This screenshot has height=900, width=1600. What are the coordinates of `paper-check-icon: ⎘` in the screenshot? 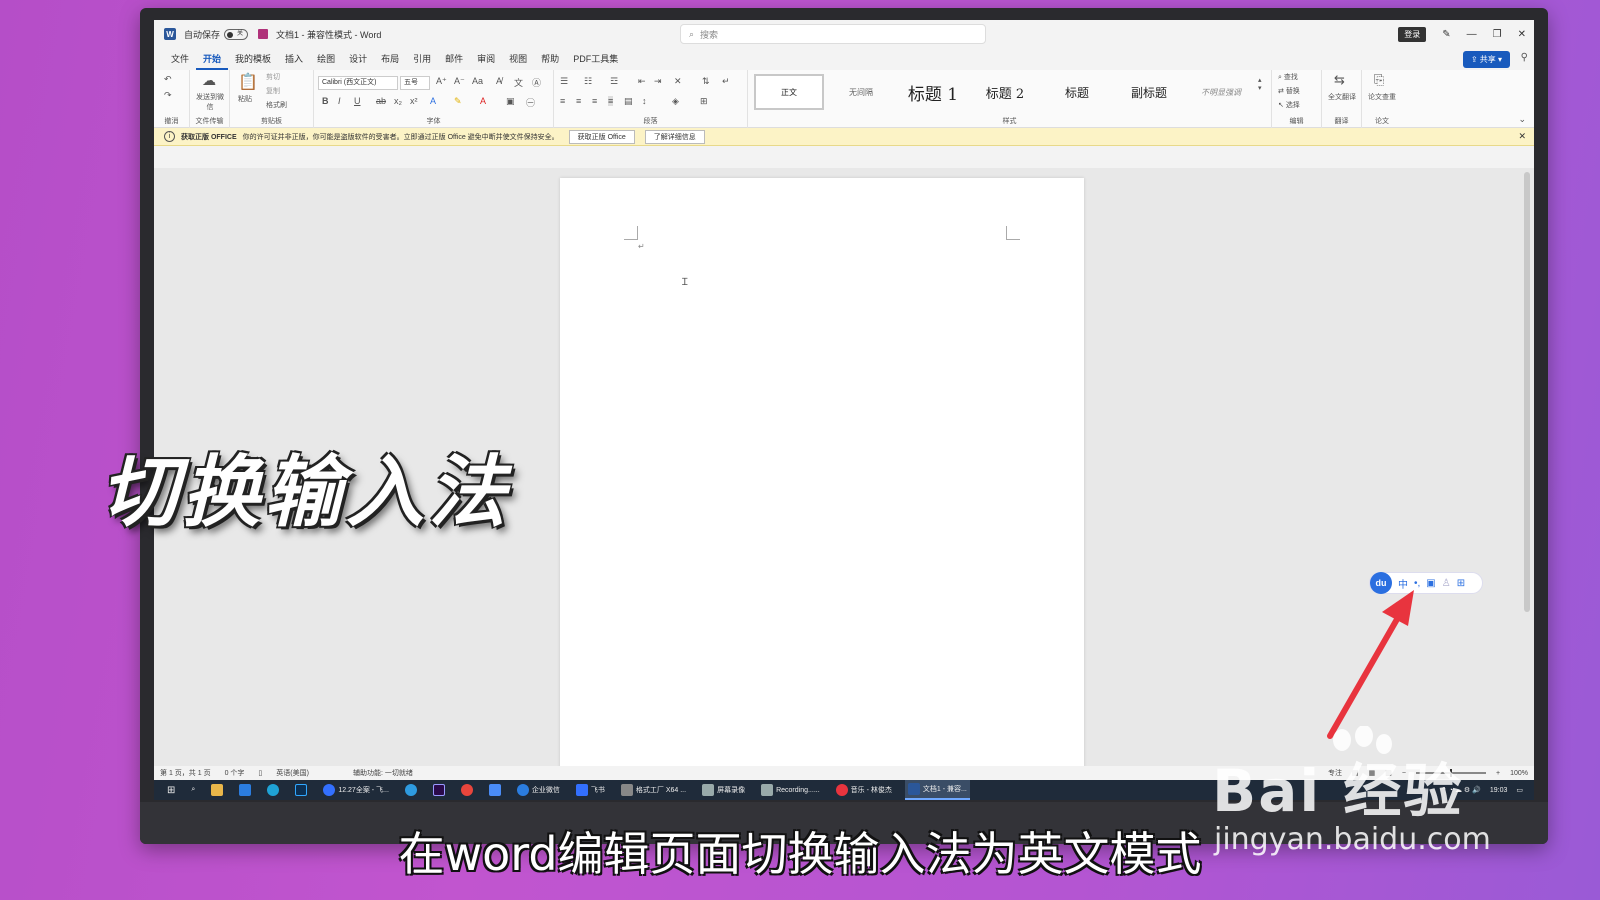 It's located at (1379, 80).